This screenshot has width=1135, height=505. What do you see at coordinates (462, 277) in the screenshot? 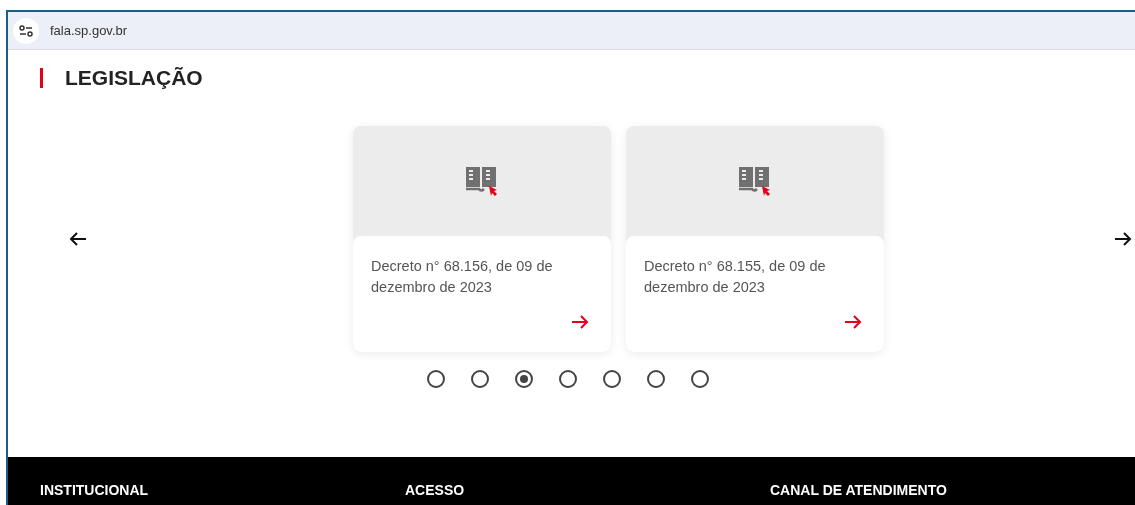
I see `card-title: Decreto n° 68.156, de 09 de dezembro de 2023` at bounding box center [462, 277].